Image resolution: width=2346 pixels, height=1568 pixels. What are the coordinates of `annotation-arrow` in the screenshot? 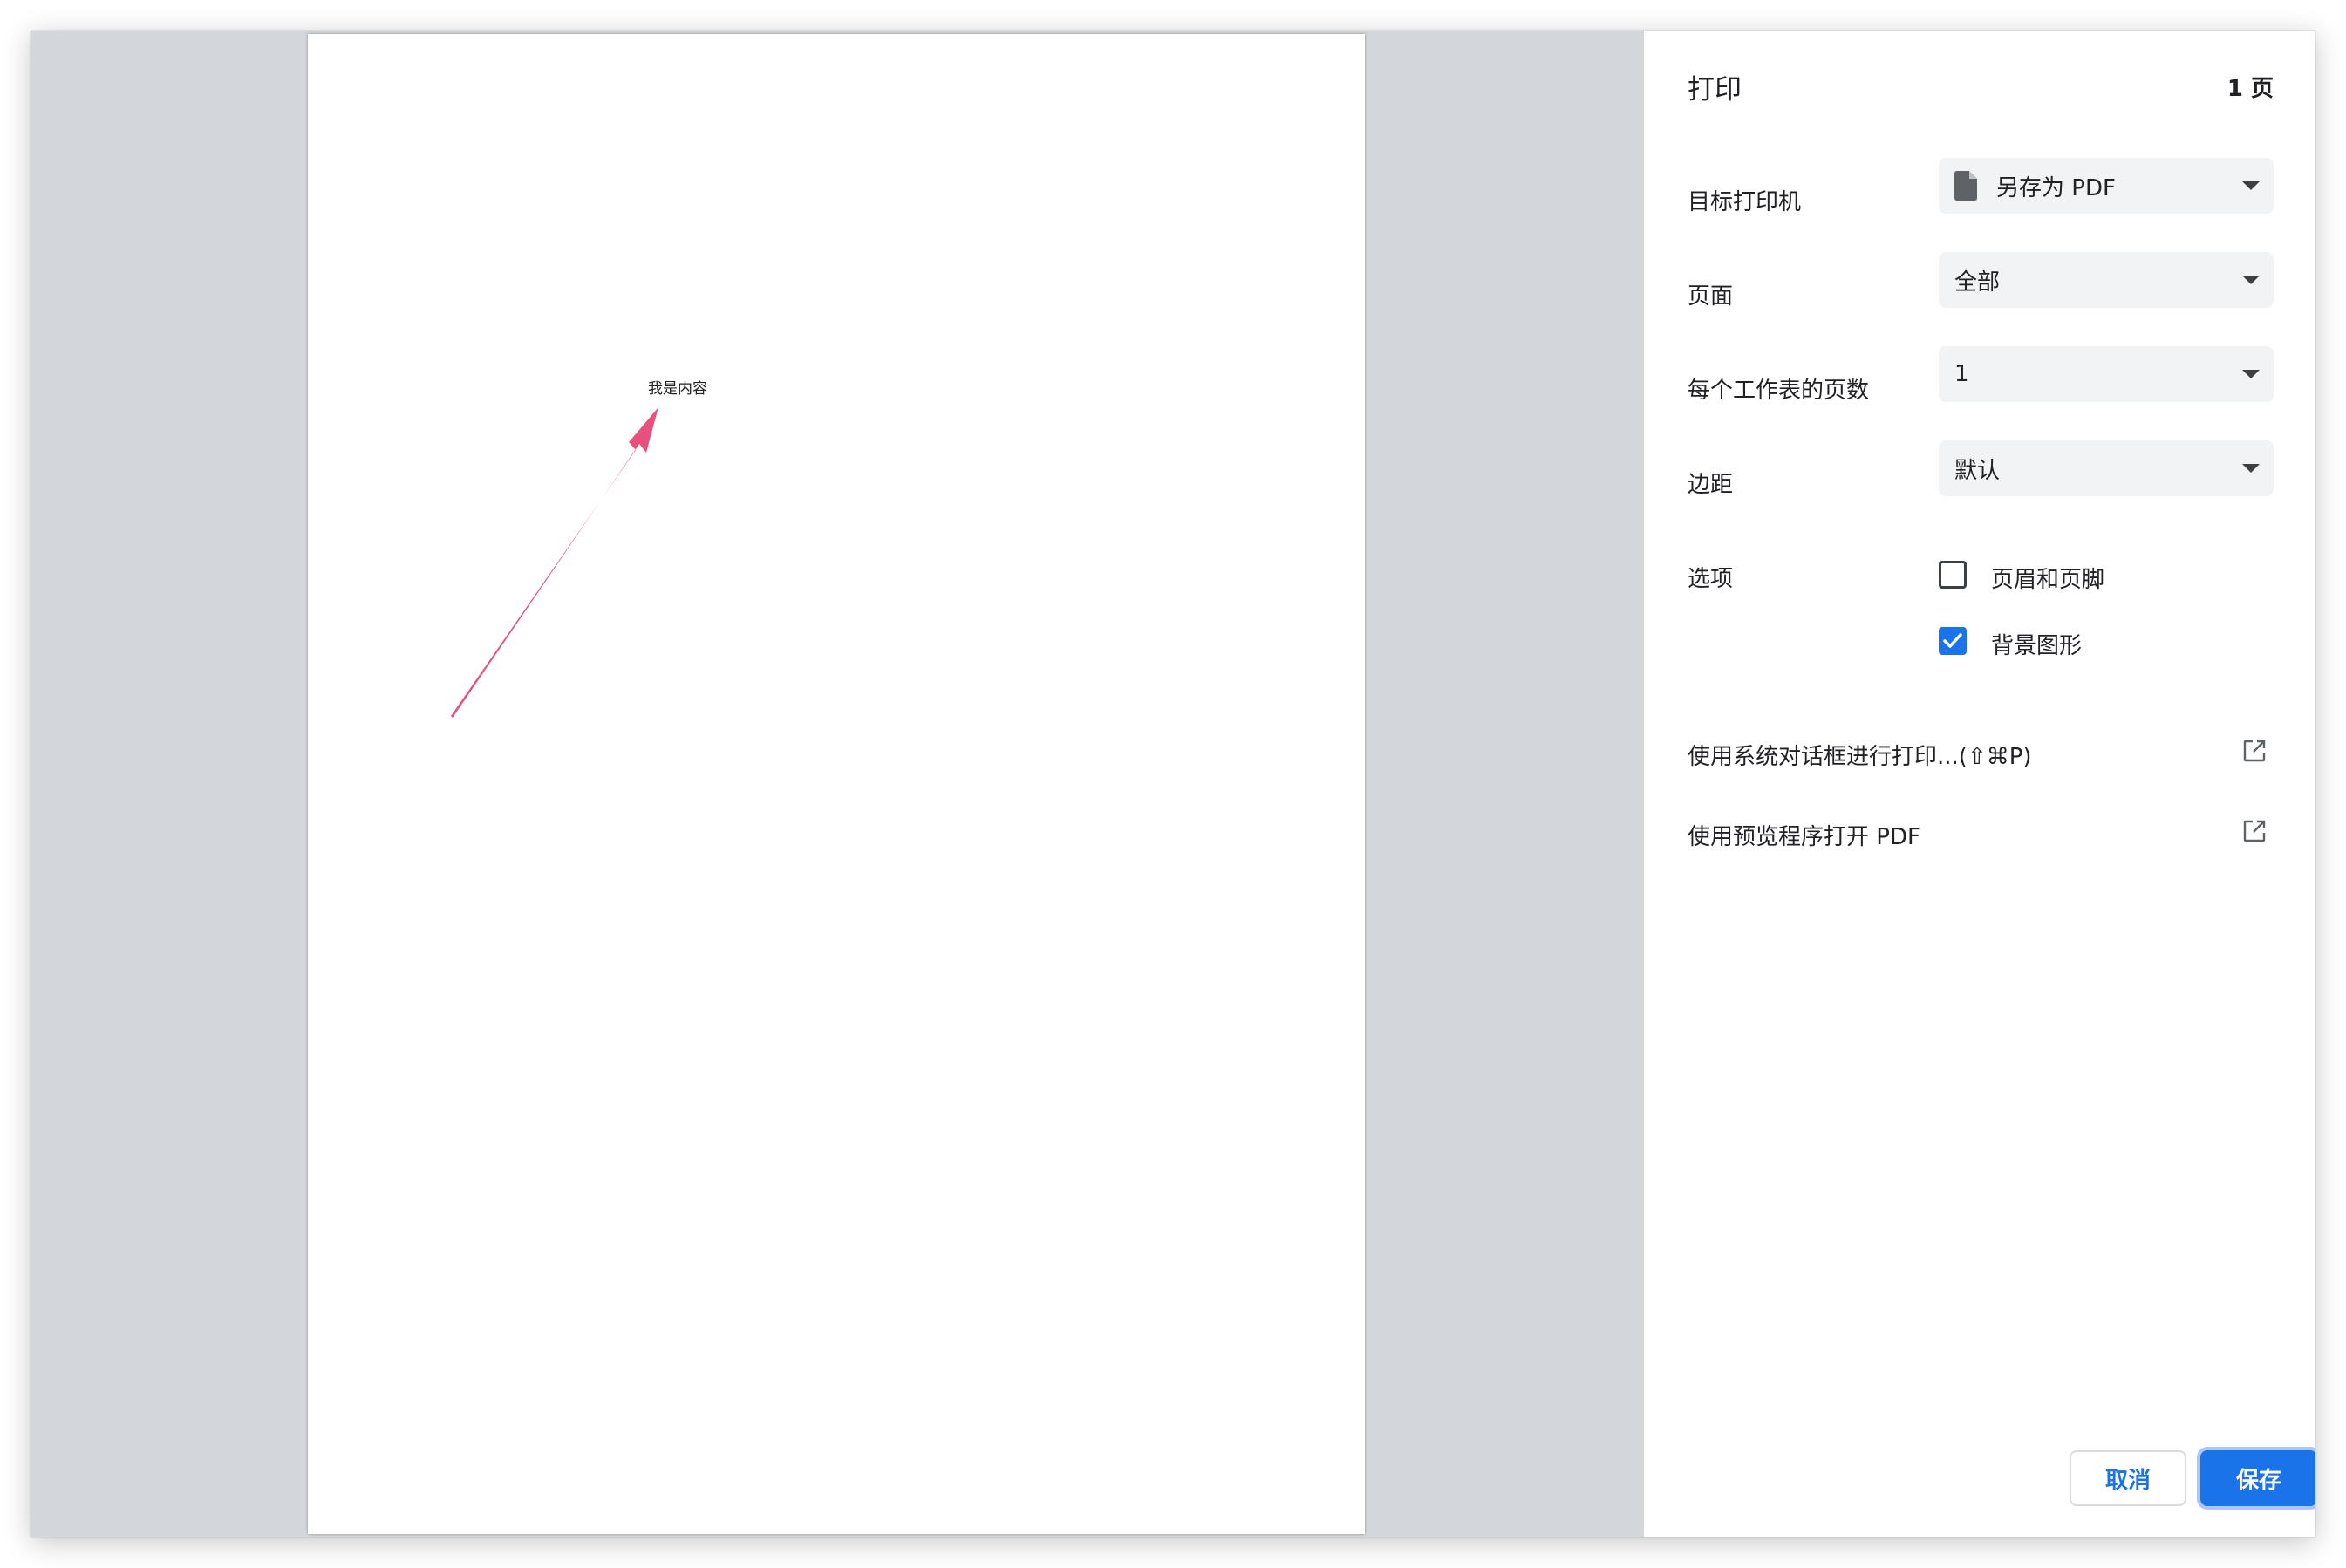 It's located at (554, 562).